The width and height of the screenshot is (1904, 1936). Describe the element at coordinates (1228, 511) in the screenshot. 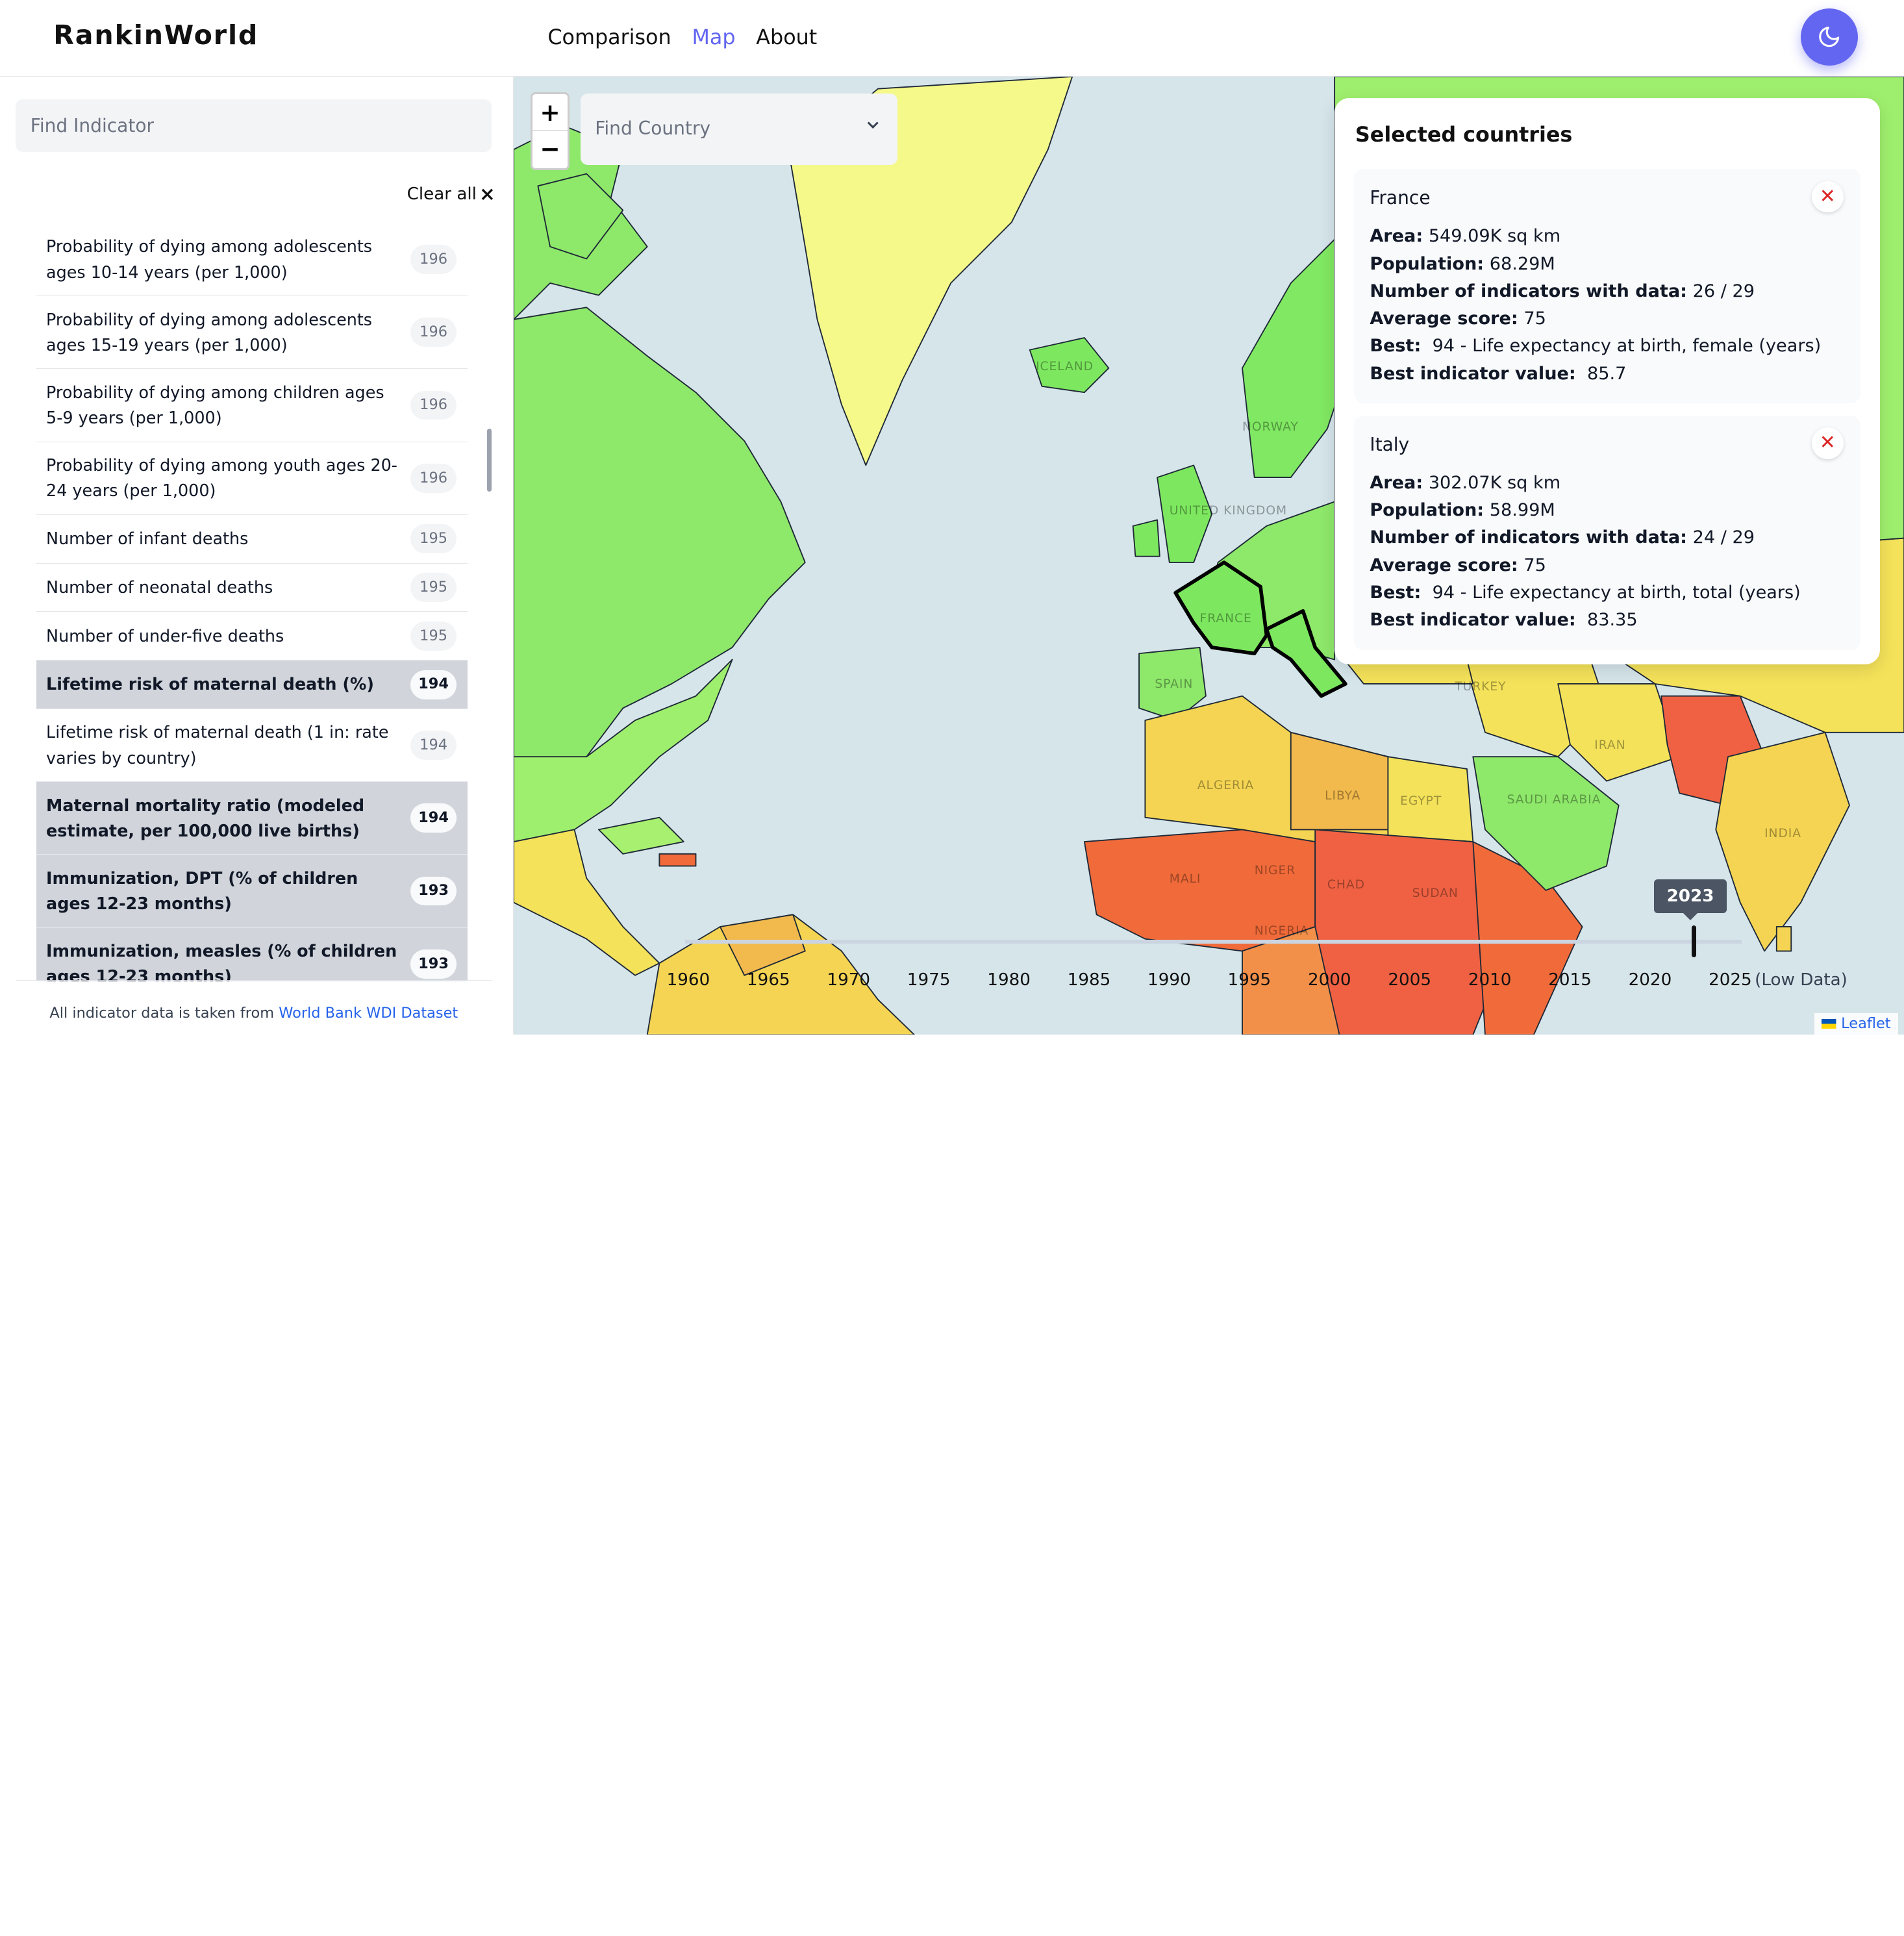

I see `map-label-uk: UNITED KINGDOM` at that location.